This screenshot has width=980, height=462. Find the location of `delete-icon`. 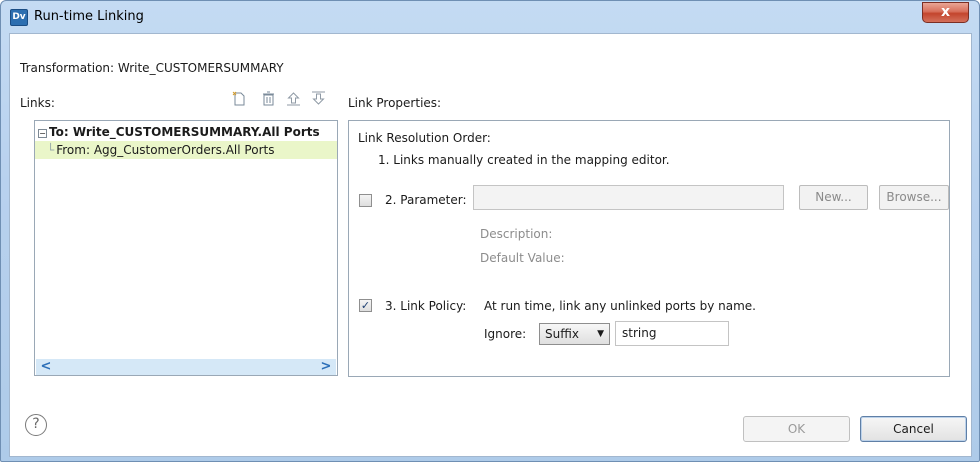

delete-icon is located at coordinates (268, 99).